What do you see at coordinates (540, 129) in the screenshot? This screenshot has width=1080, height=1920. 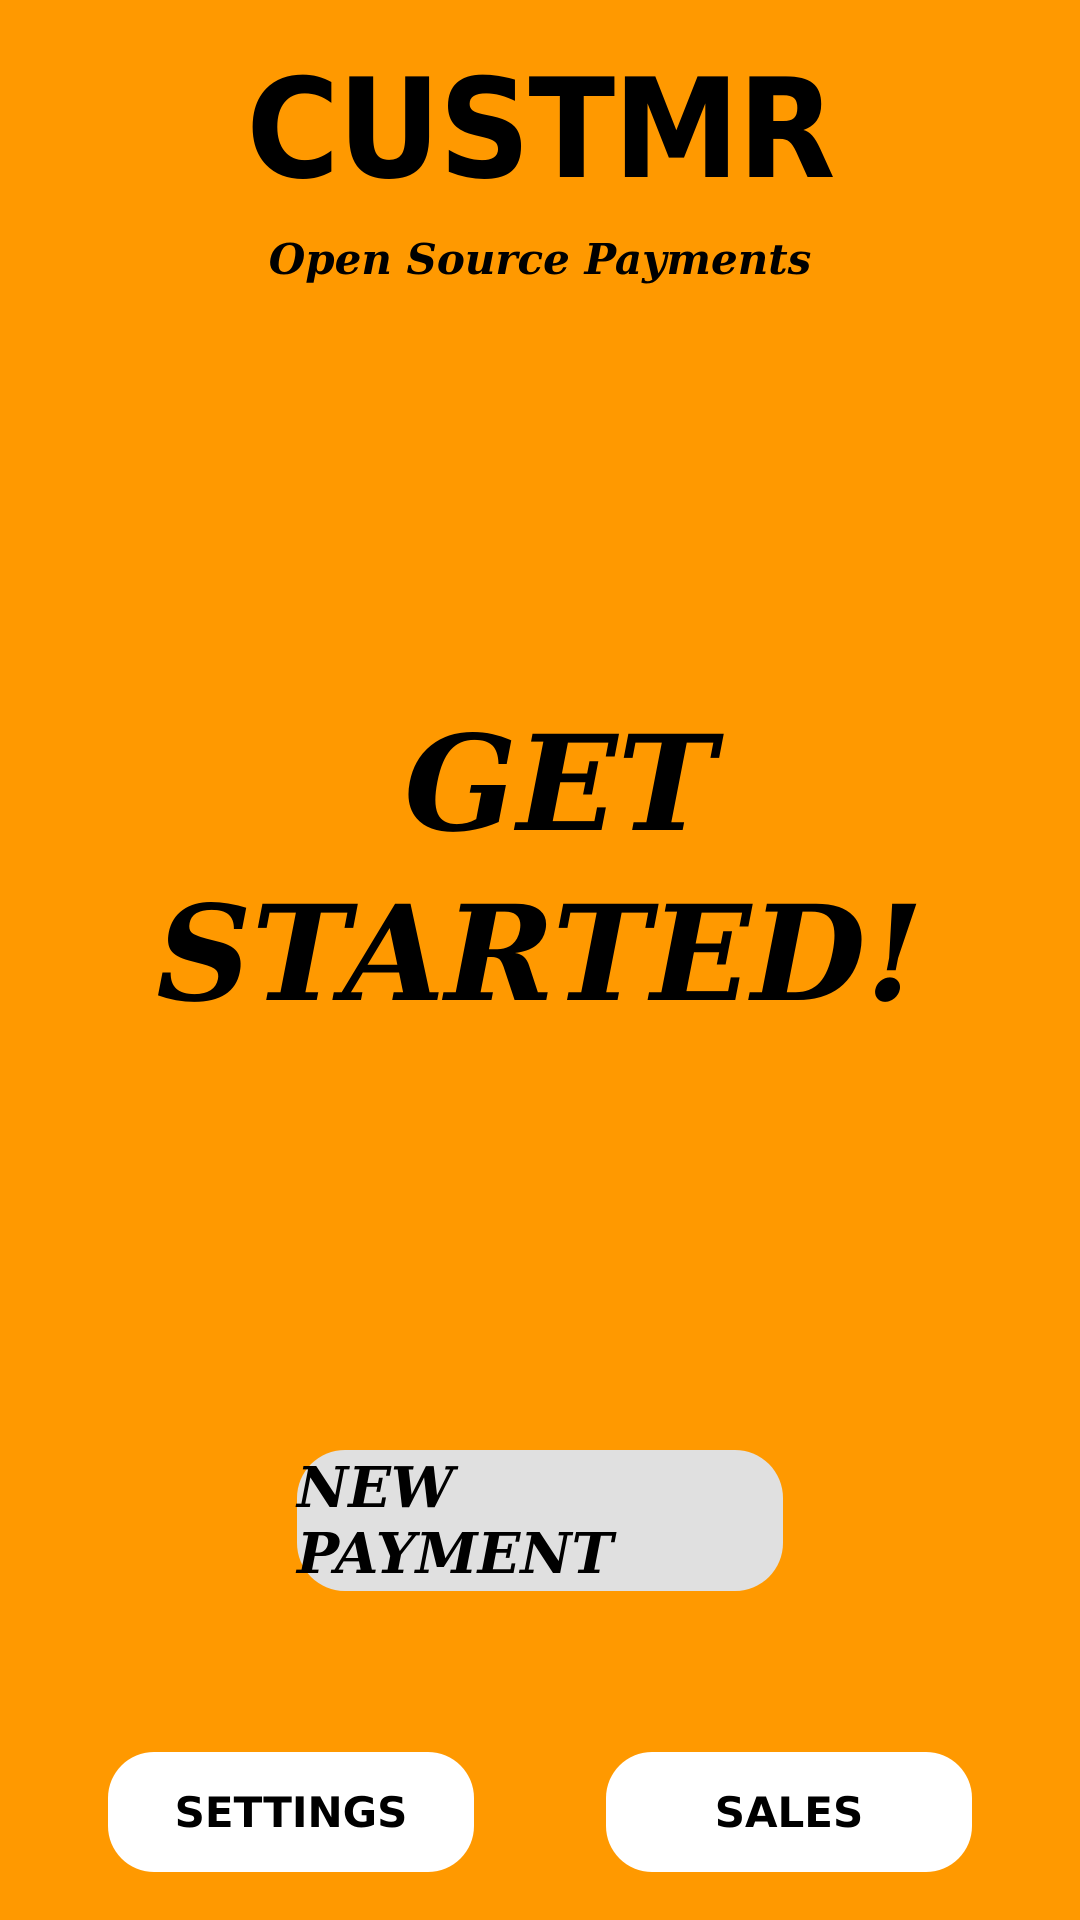 I see `app-title: CUSTMR` at bounding box center [540, 129].